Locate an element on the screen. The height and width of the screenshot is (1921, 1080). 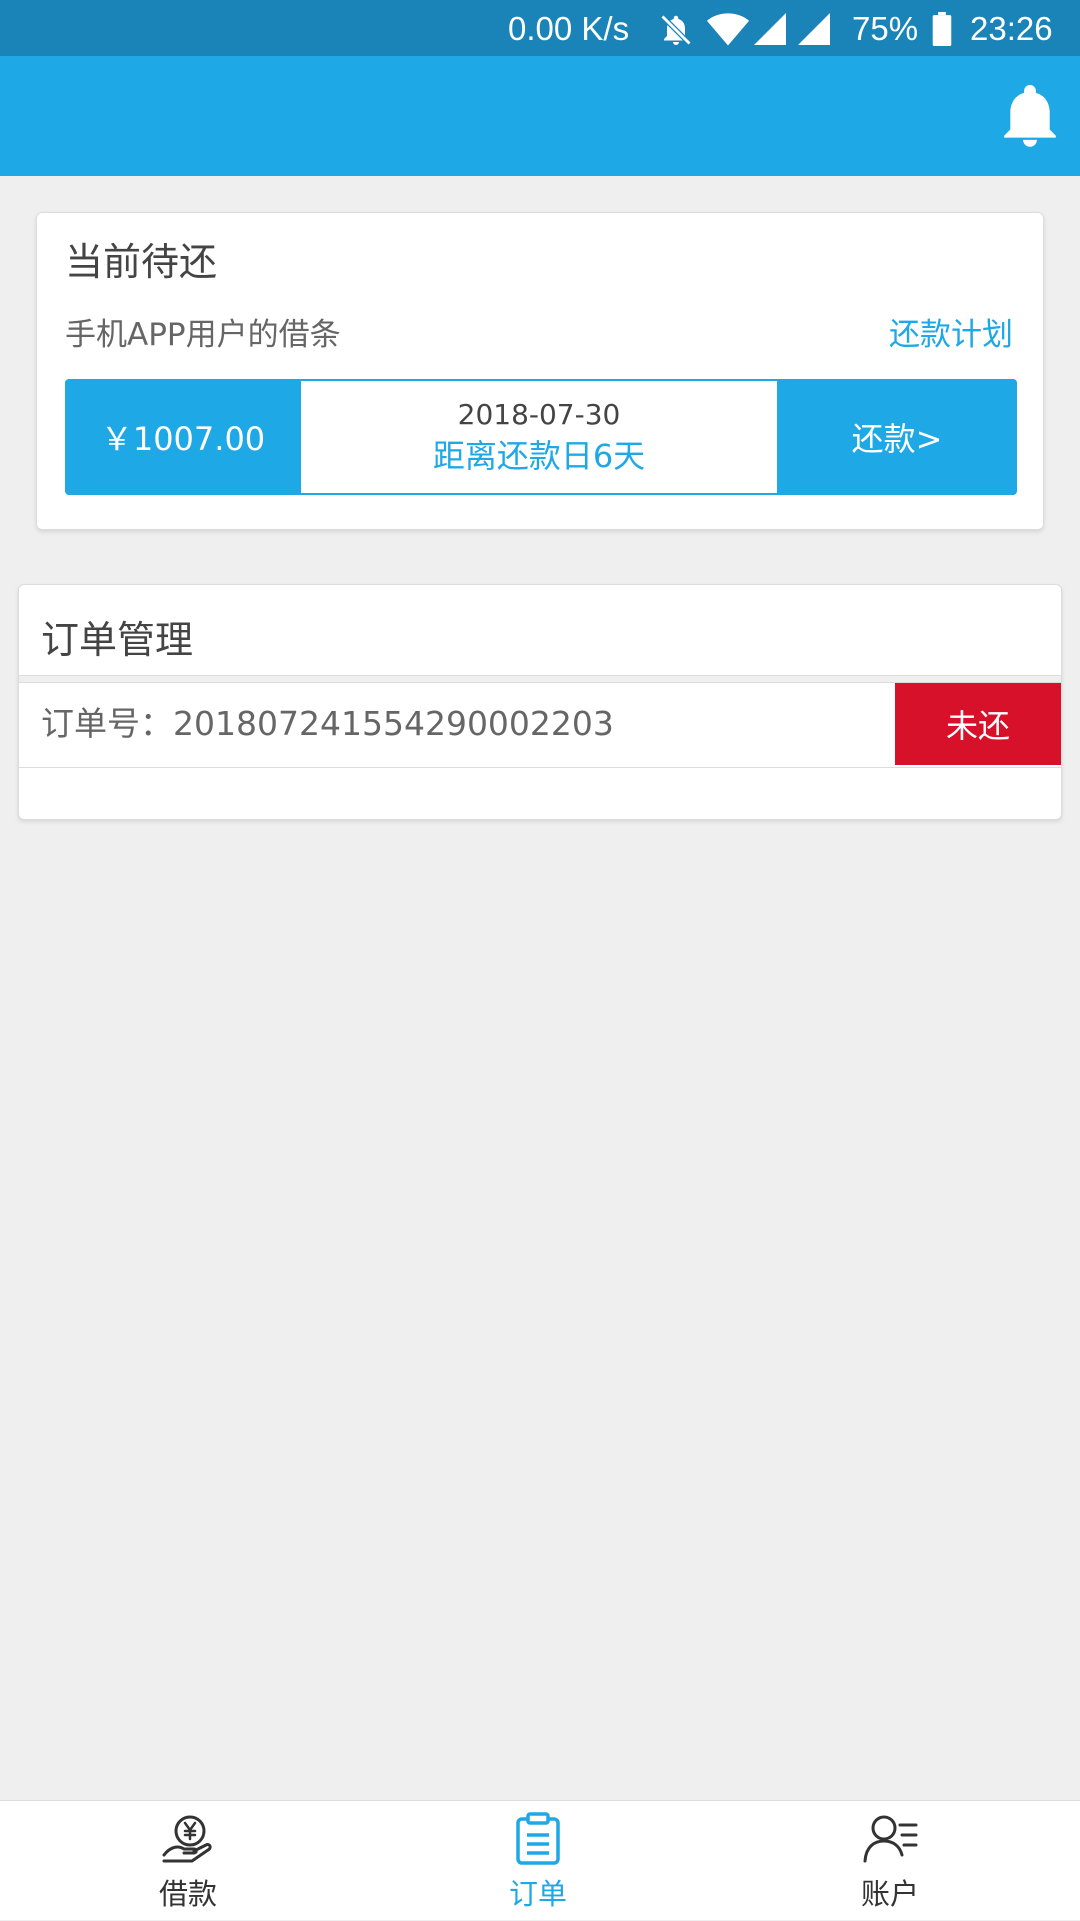
nav-item-order: 订单 is located at coordinates (538, 1861).